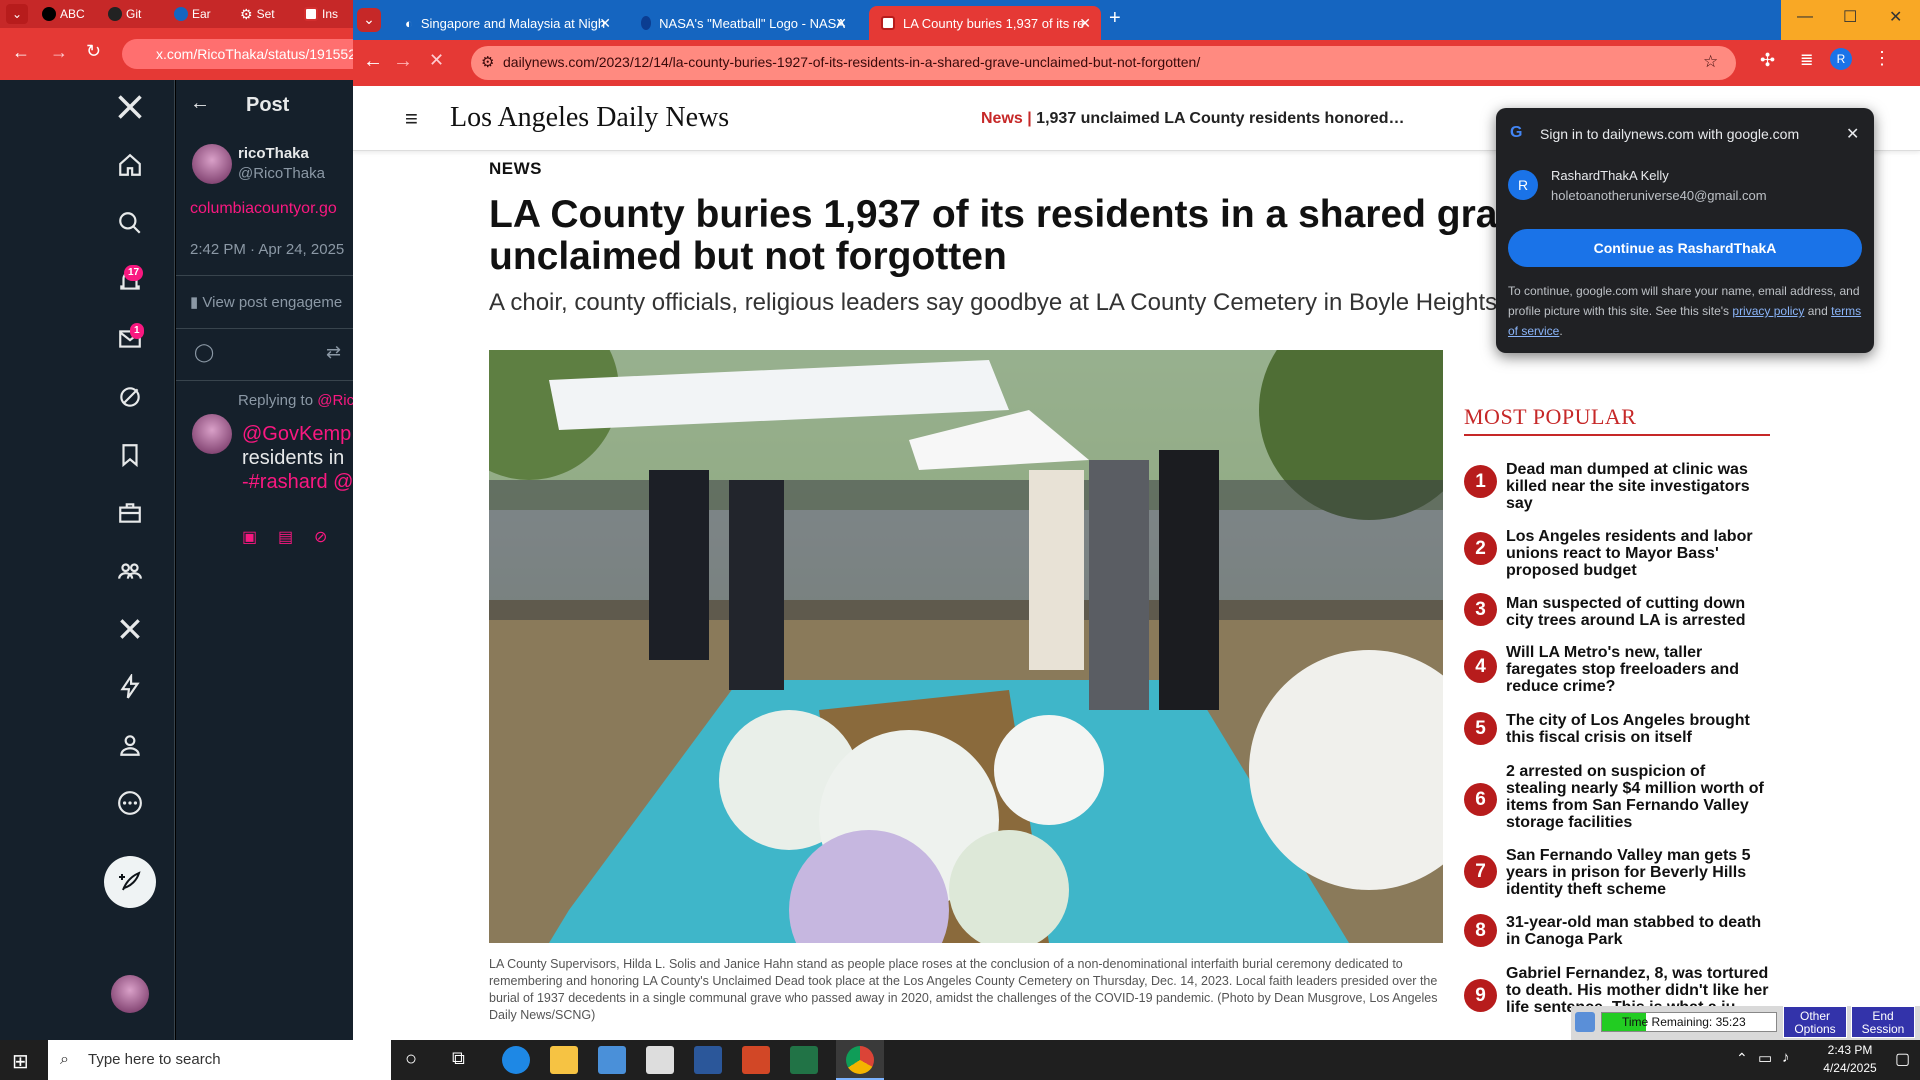  Describe the element at coordinates (515, 169) in the screenshot. I see `section-label: NEWS` at that location.